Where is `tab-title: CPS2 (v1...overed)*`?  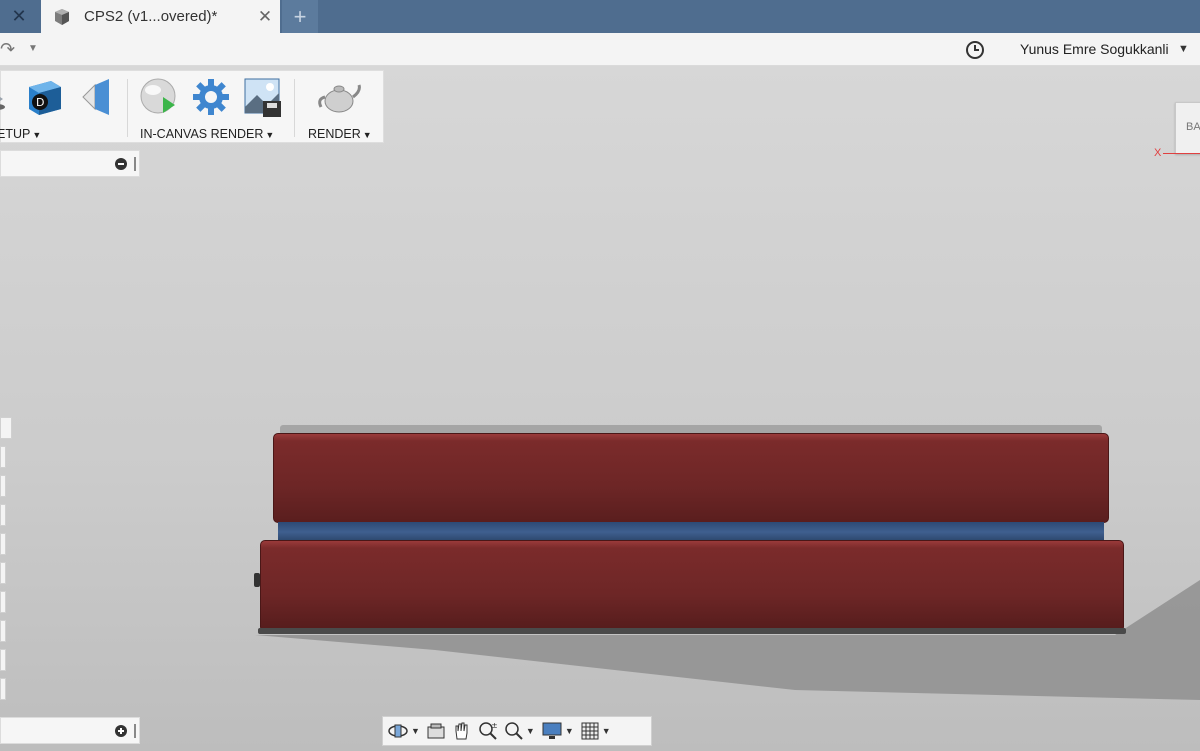 tab-title: CPS2 (v1...overed)* is located at coordinates (151, 16).